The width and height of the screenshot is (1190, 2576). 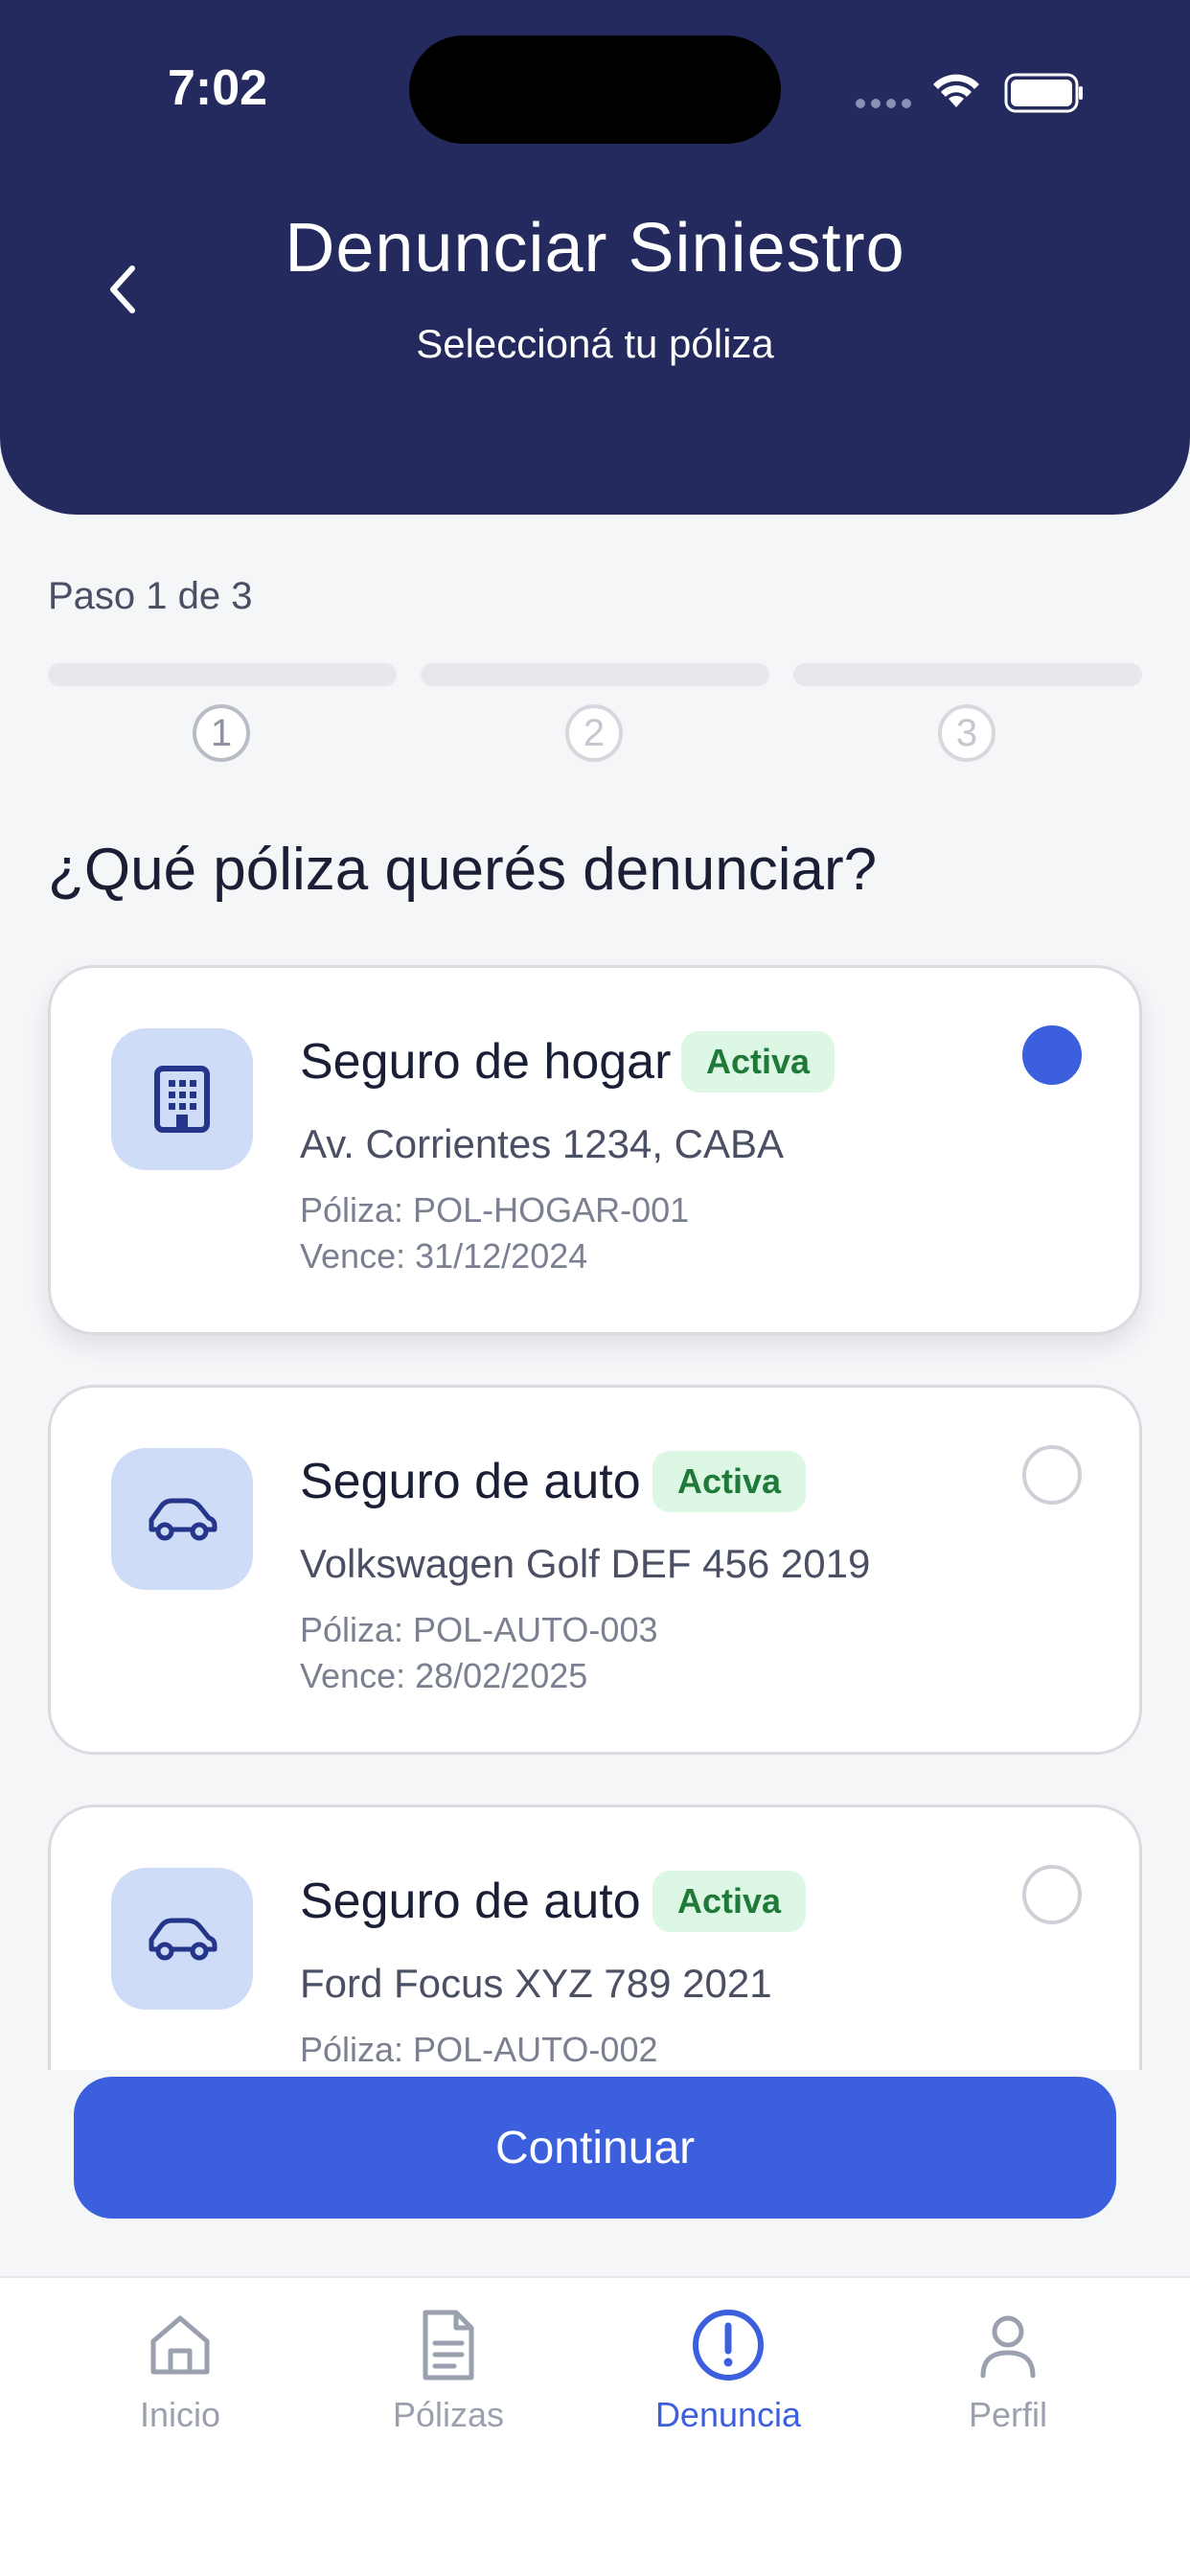 What do you see at coordinates (449, 2345) in the screenshot?
I see `document-icon` at bounding box center [449, 2345].